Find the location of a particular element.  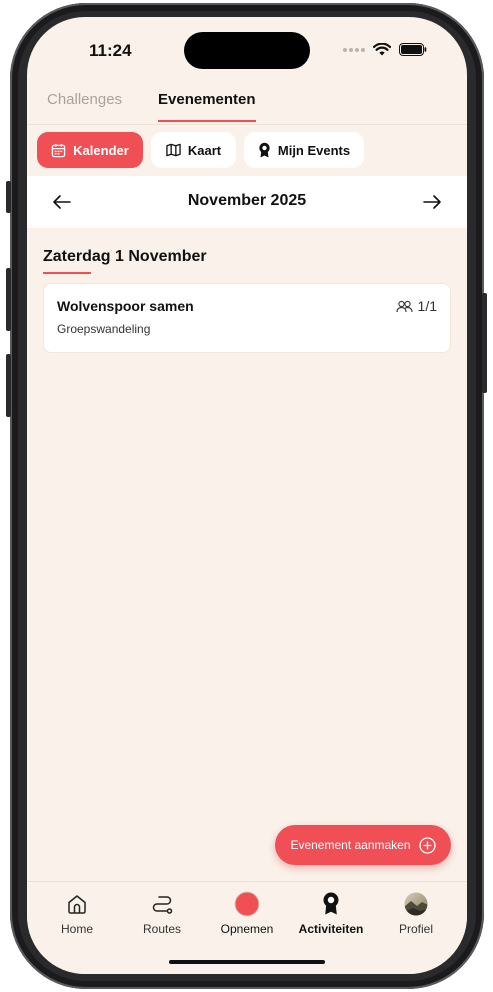

nav-routes-label: Routes is located at coordinates (162, 929).